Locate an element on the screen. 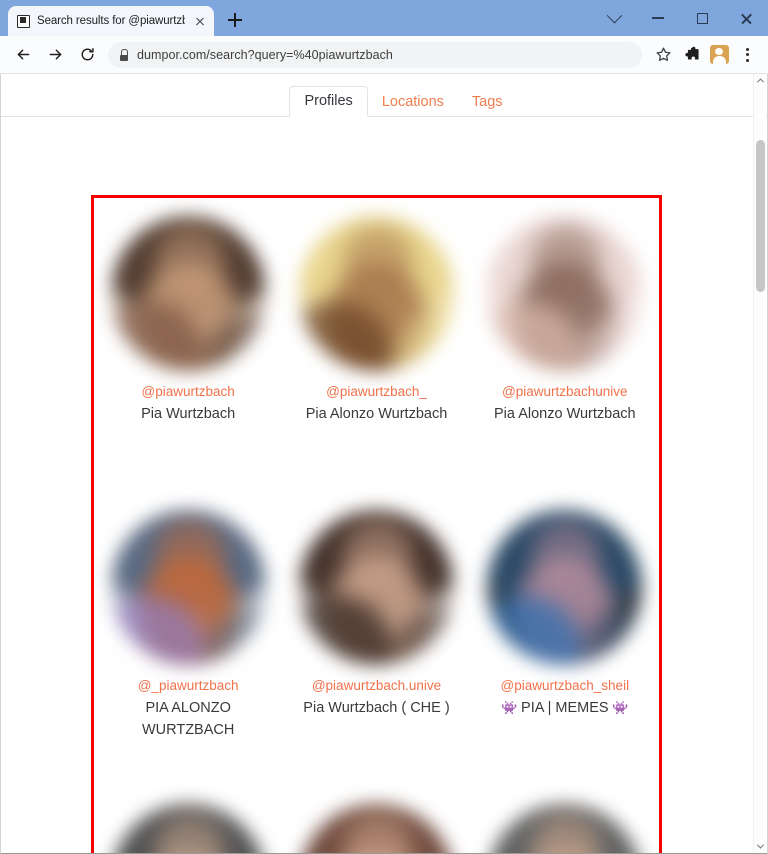 The height and width of the screenshot is (854, 768). arrow-left-icon is located at coordinates (23, 54).